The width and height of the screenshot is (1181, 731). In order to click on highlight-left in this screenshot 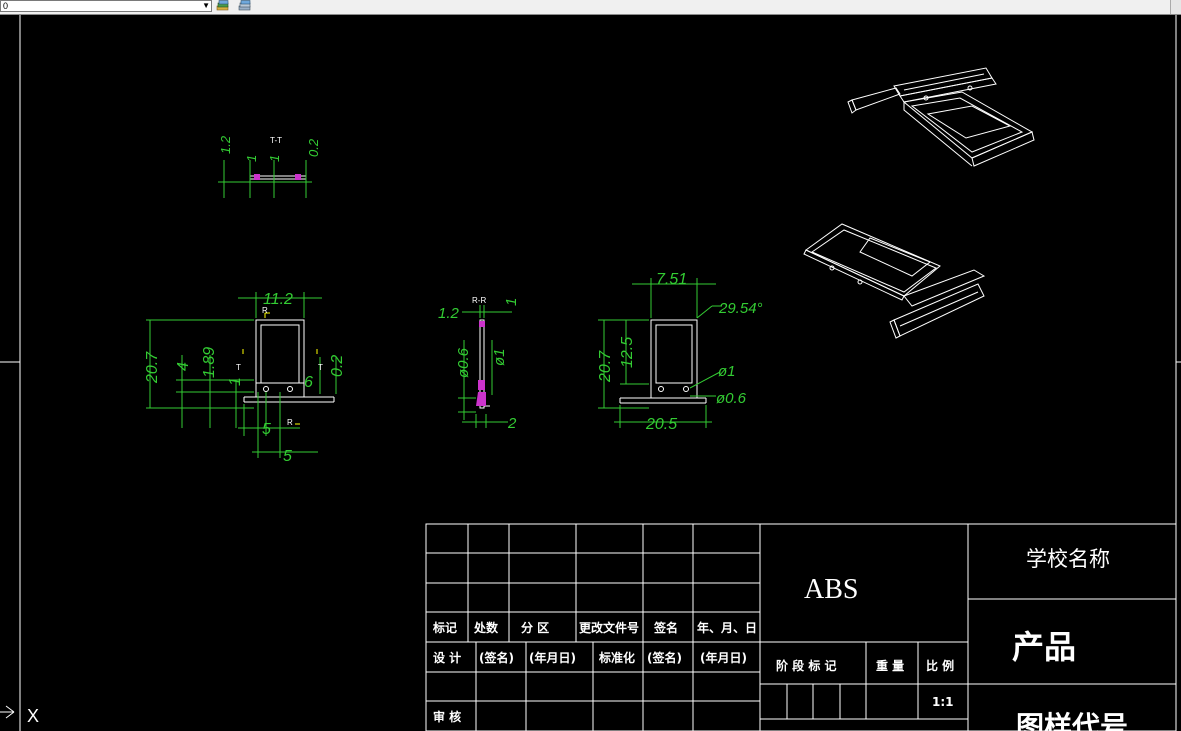, I will do `click(257, 177)`.